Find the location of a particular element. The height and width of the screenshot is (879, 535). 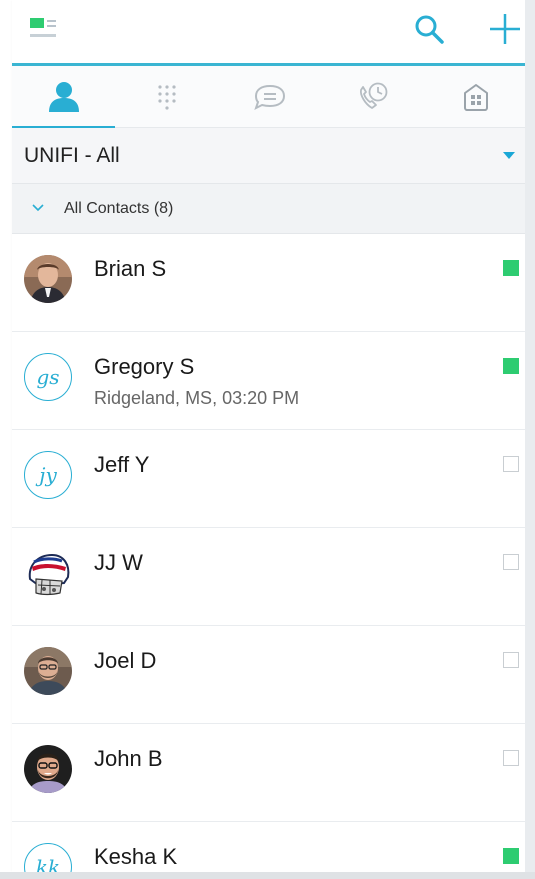

tab-history is located at coordinates (372, 97).